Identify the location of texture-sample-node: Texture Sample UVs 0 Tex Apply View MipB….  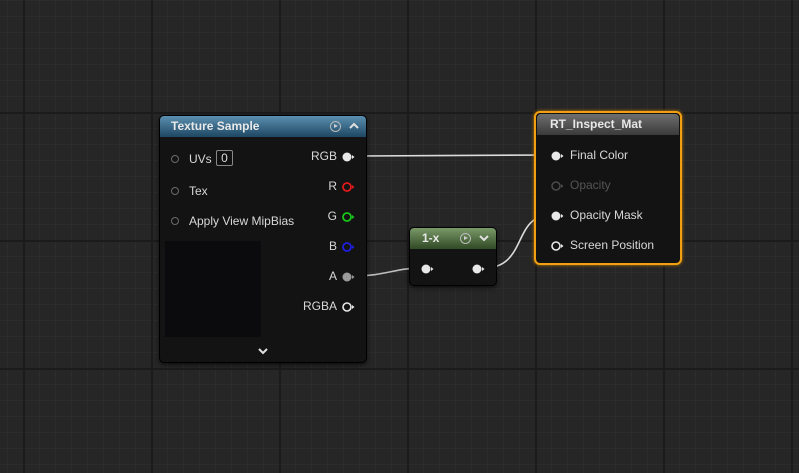
(263, 239).